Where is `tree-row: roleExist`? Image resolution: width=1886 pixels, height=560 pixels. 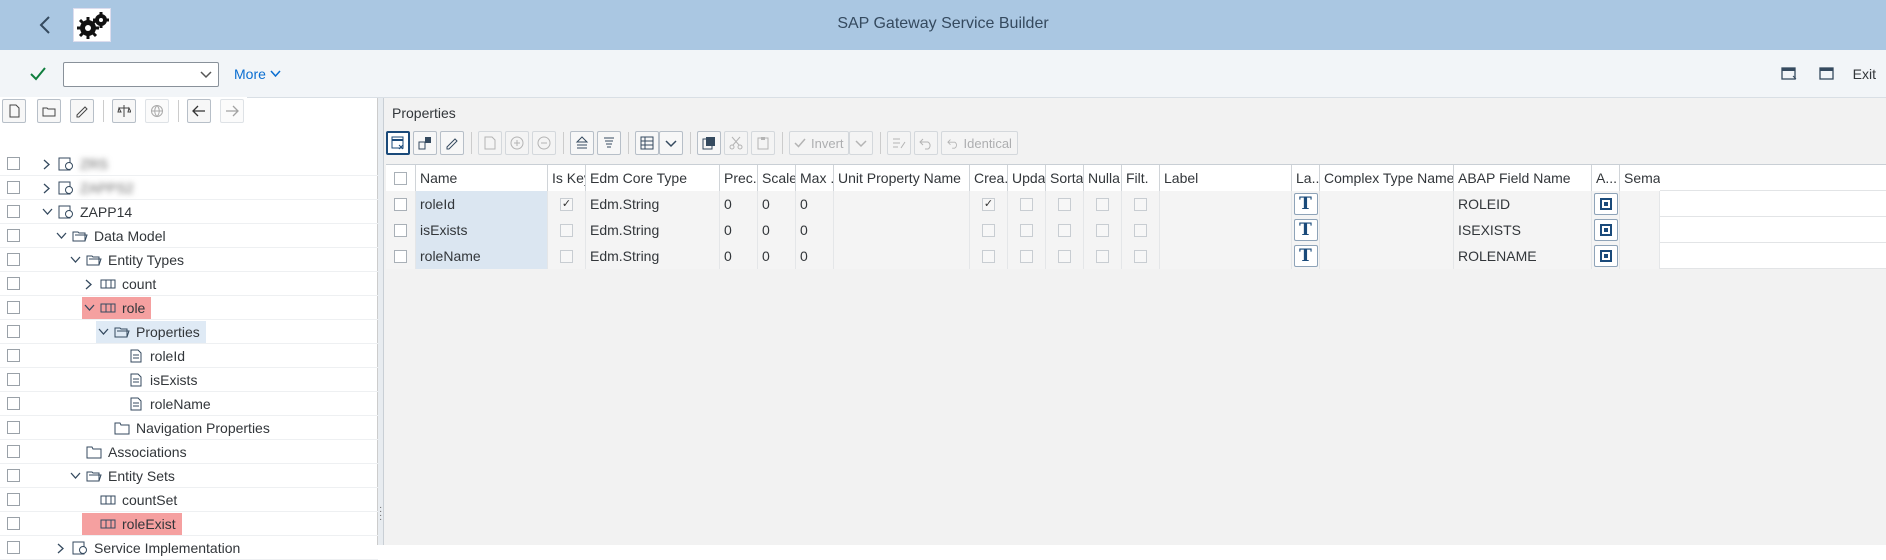 tree-row: roleExist is located at coordinates (189, 524).